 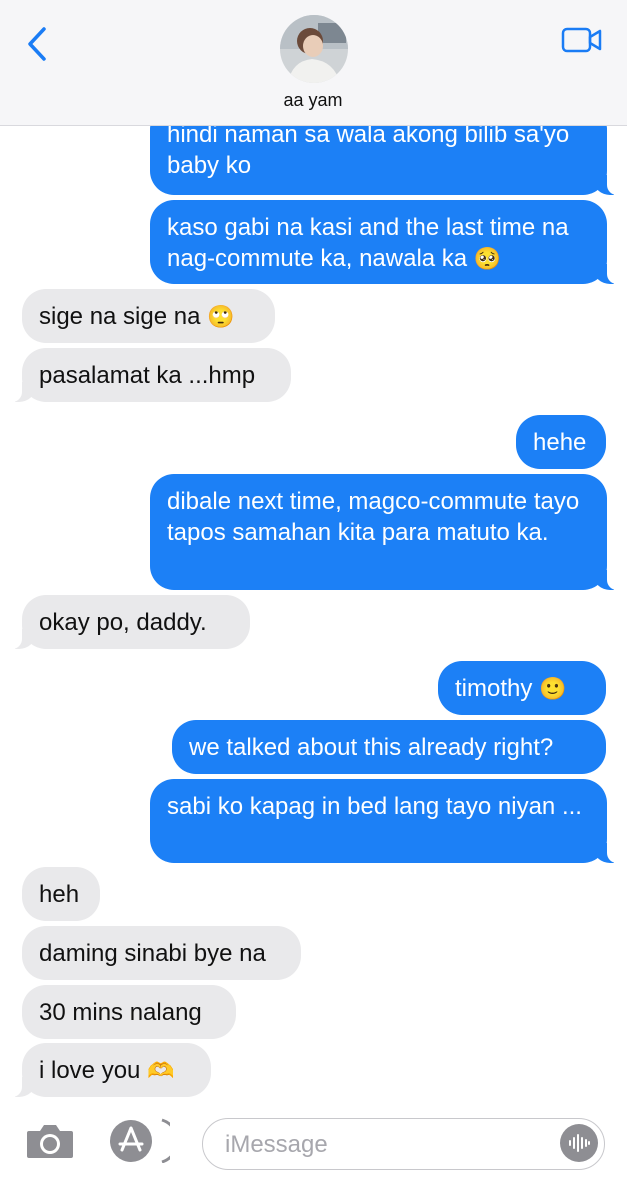 I want to click on app-store-icon, so click(x=144, y=1141).